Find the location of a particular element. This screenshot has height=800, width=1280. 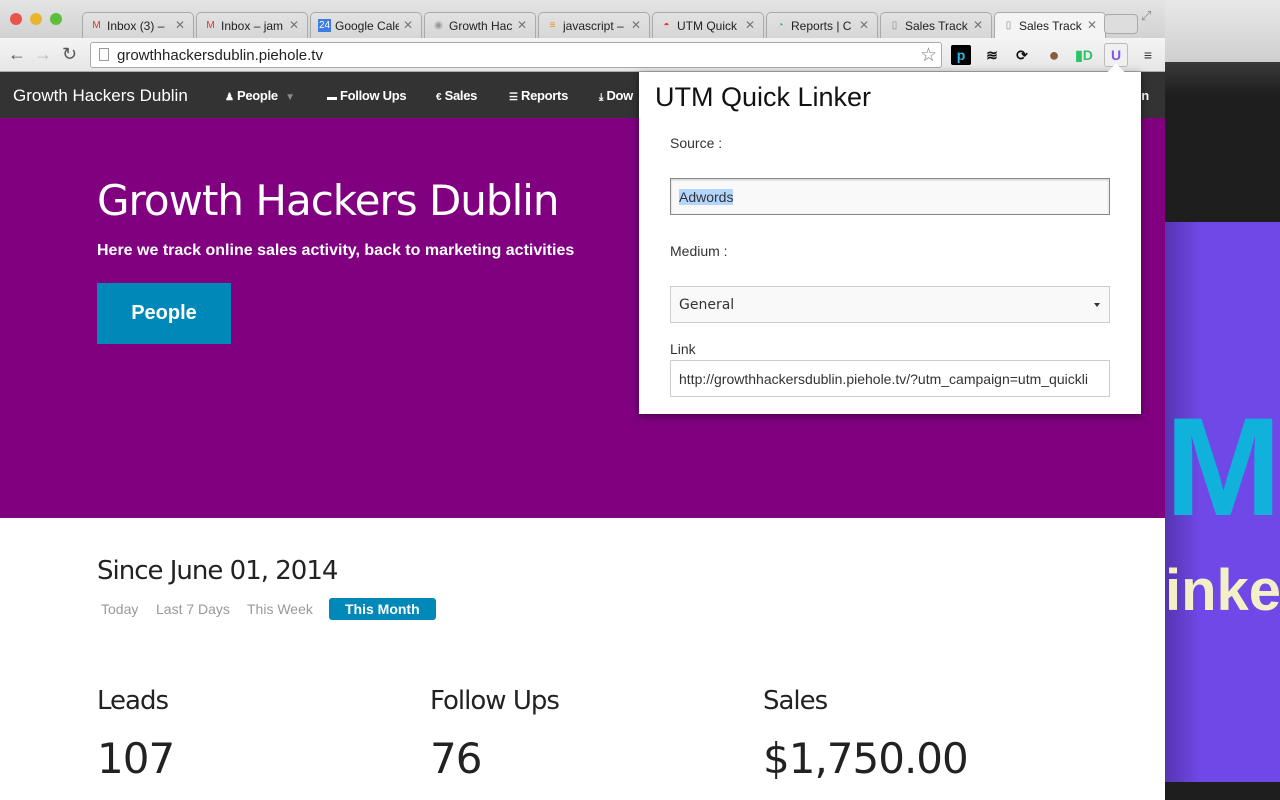

back-button: ← is located at coordinates (17, 54).